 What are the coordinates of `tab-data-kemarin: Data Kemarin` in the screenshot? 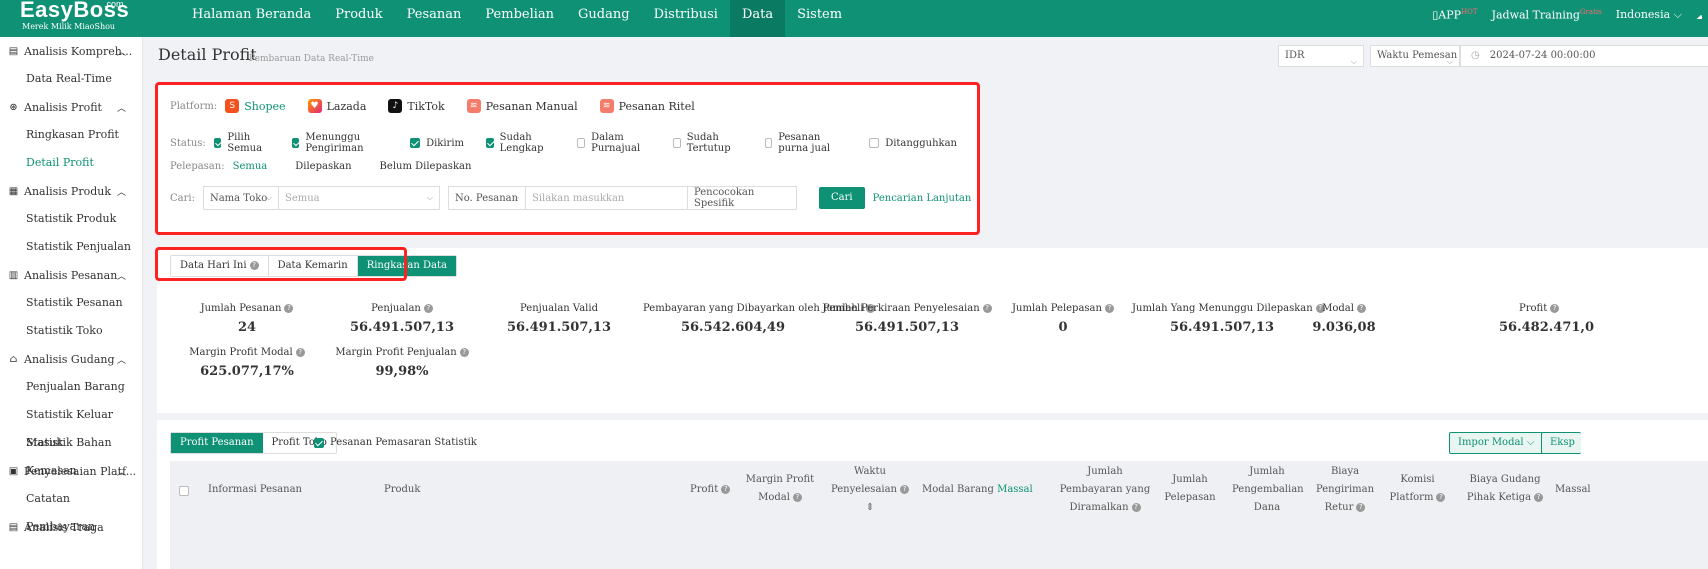 It's located at (313, 266).